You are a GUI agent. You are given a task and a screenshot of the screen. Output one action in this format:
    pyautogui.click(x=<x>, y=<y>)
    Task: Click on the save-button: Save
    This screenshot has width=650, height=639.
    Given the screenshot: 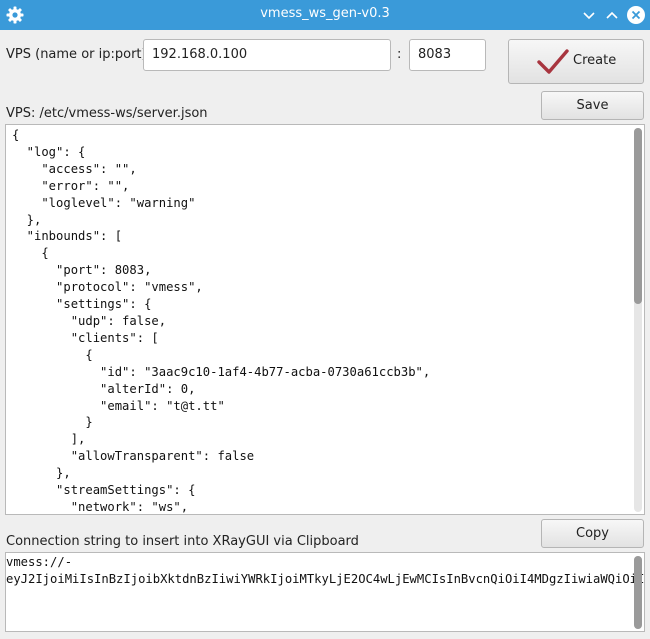 What is the action you would take?
    pyautogui.click(x=592, y=105)
    